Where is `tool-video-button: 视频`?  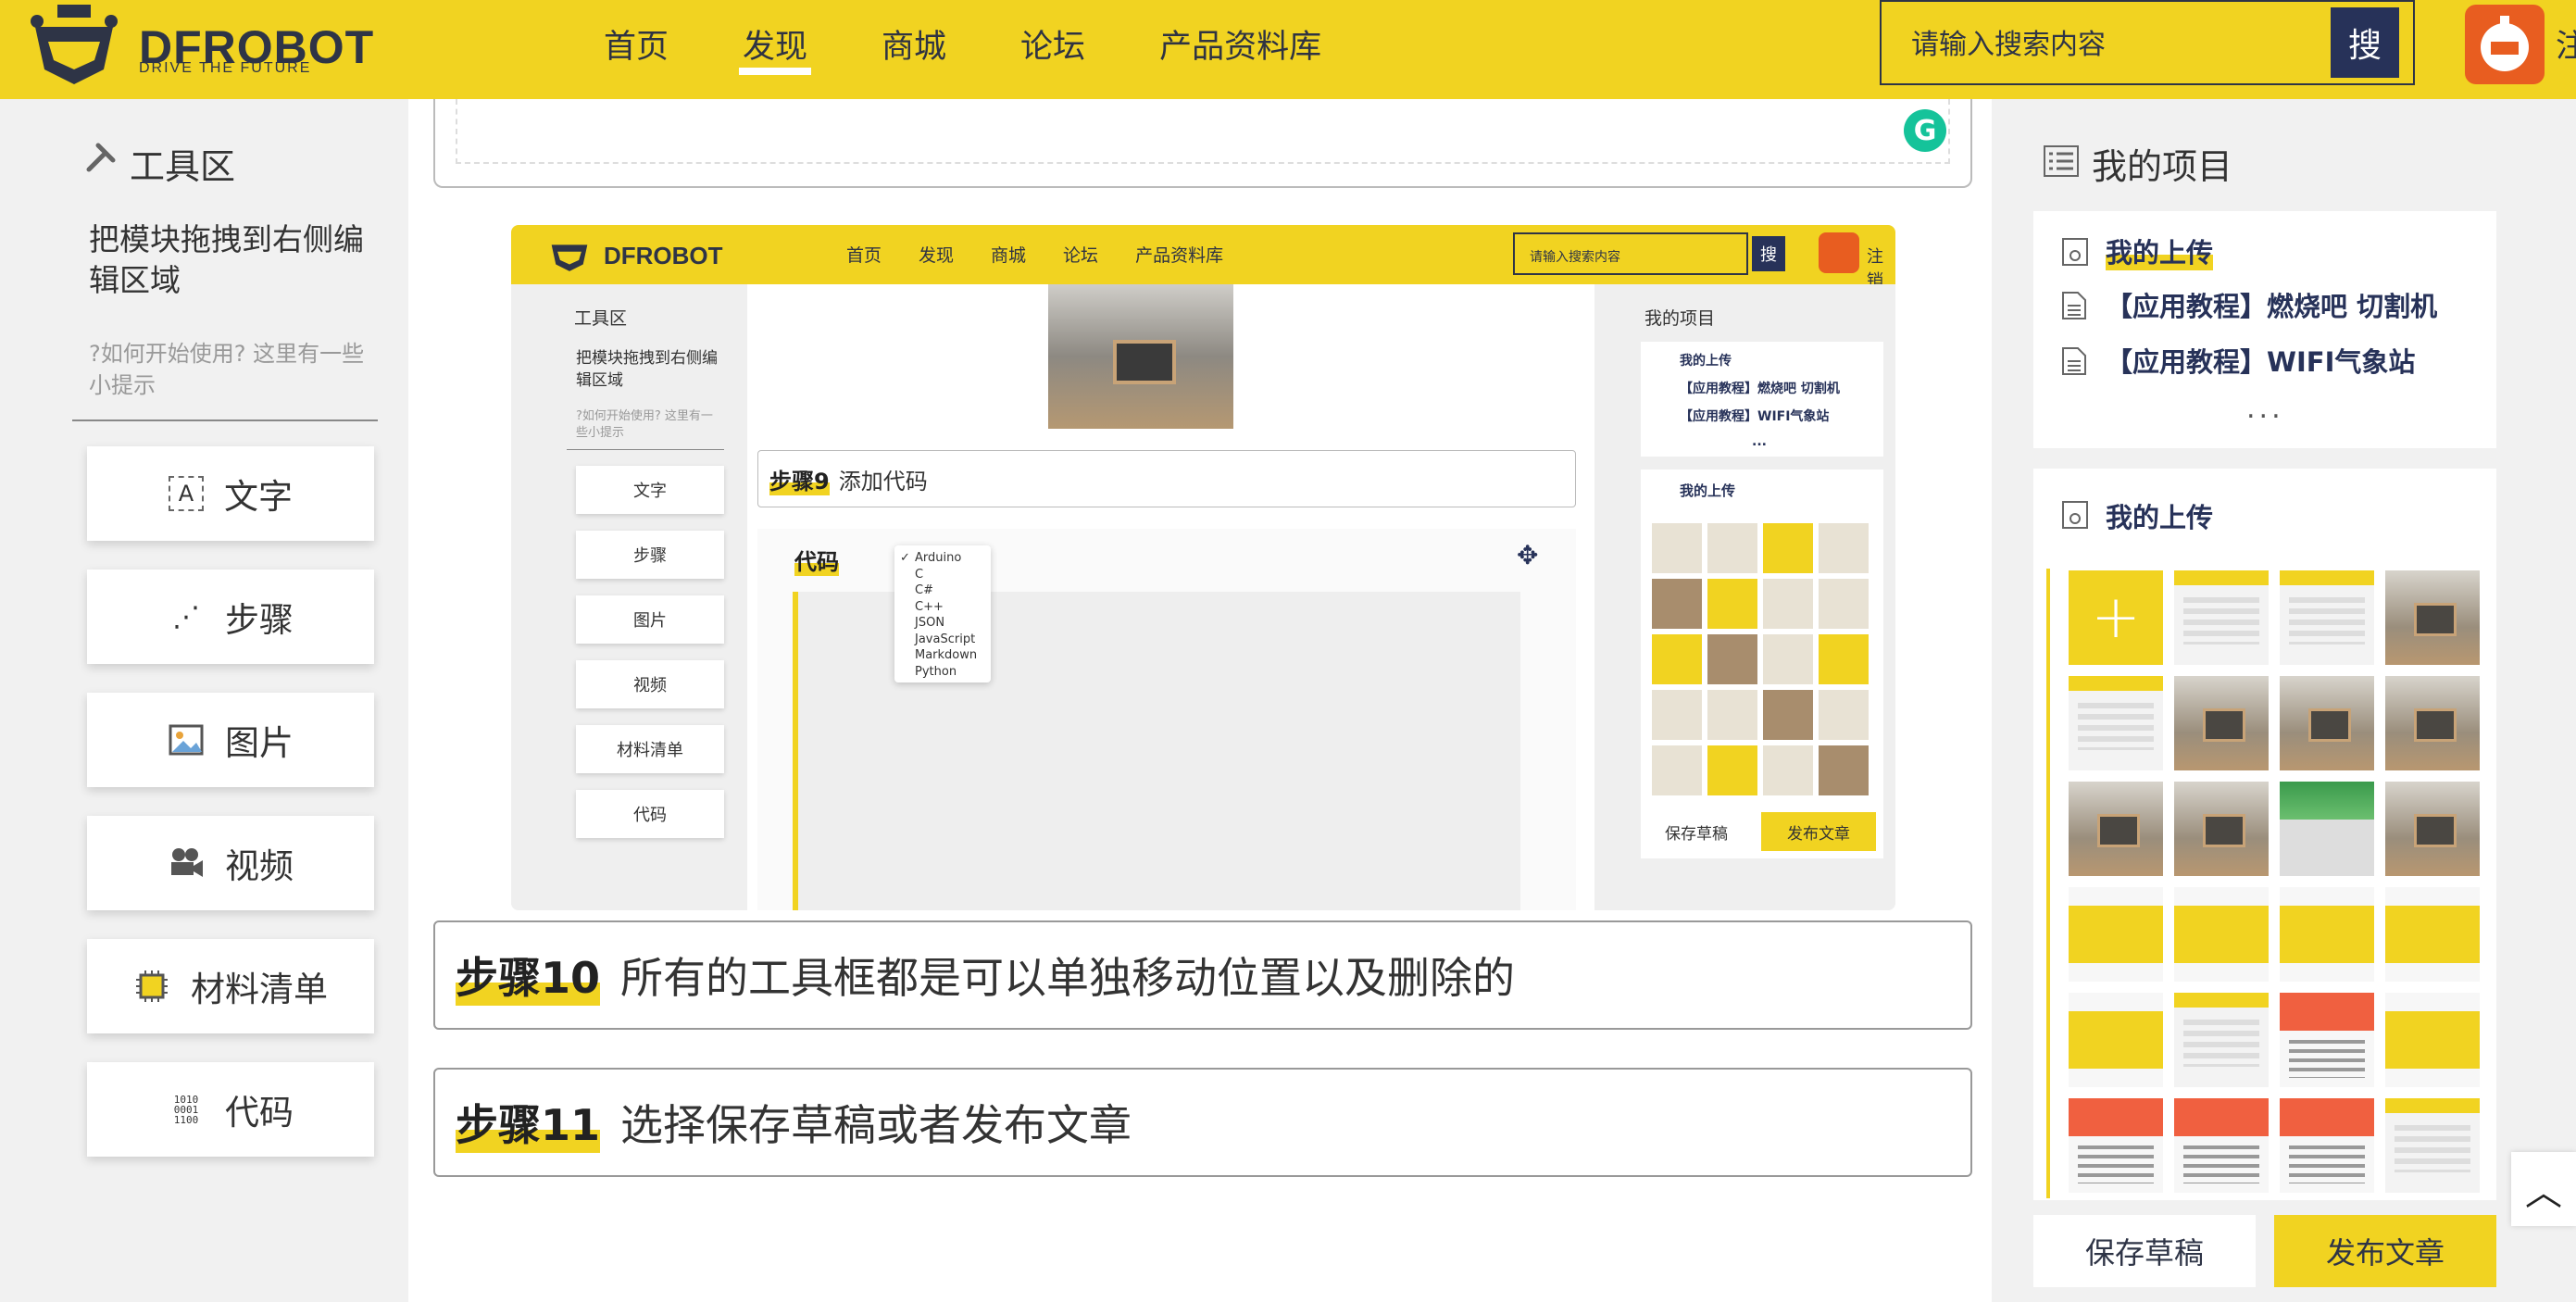 tool-video-button: 视频 is located at coordinates (230, 863).